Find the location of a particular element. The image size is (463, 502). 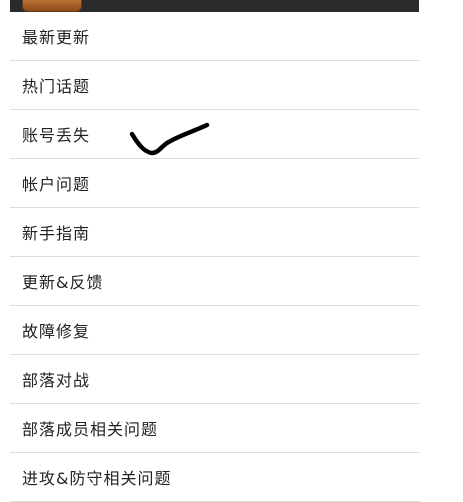

menu-item-attack-defense: 进攻&防守相关问题 is located at coordinates (214, 477).